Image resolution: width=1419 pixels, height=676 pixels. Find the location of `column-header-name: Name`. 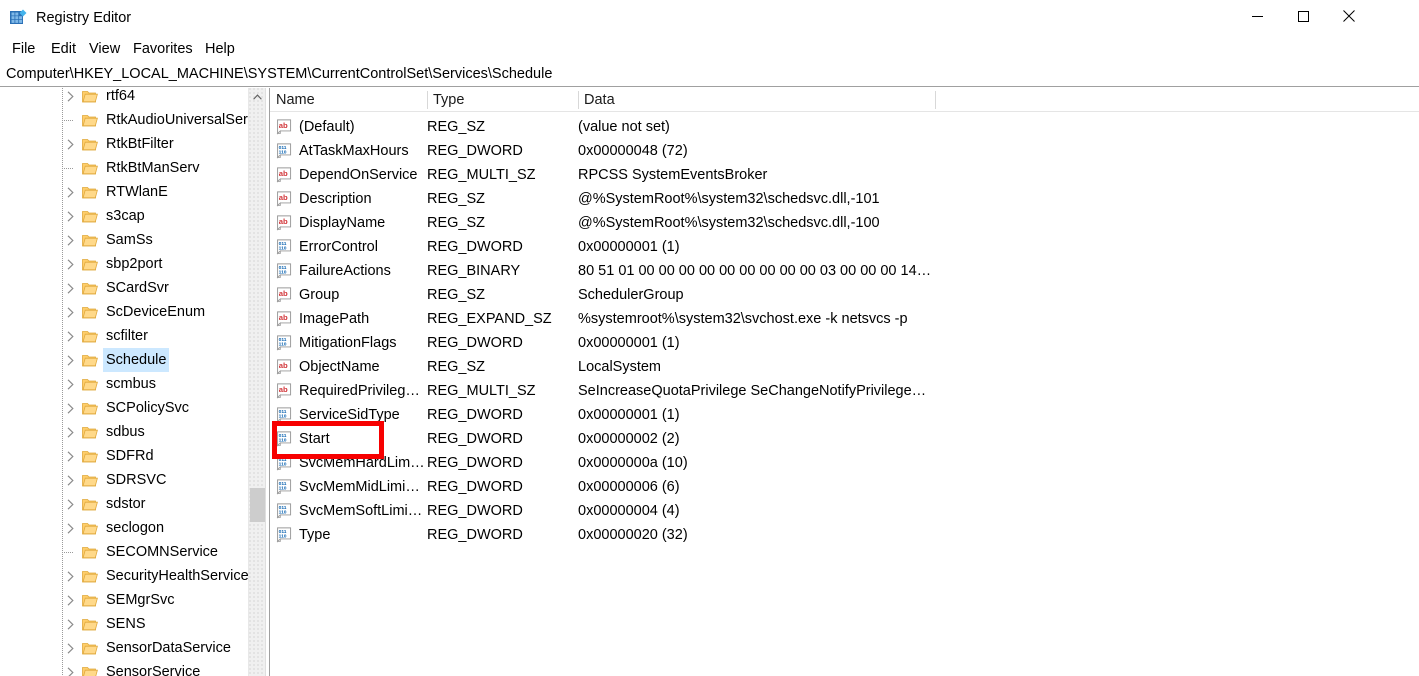

column-header-name: Name is located at coordinates (348, 100).